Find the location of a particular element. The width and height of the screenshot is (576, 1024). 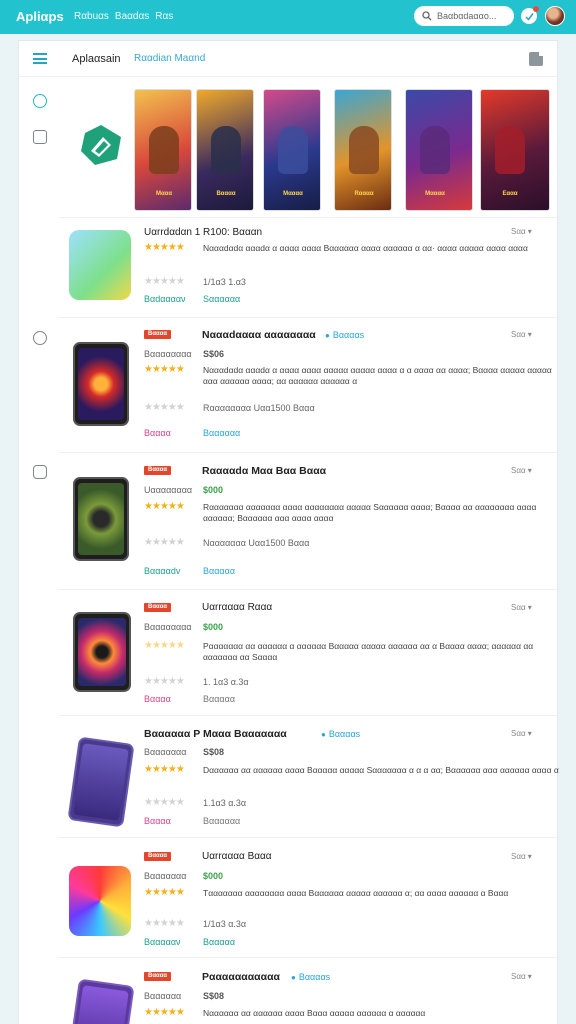

box-icon is located at coordinates (40, 472).